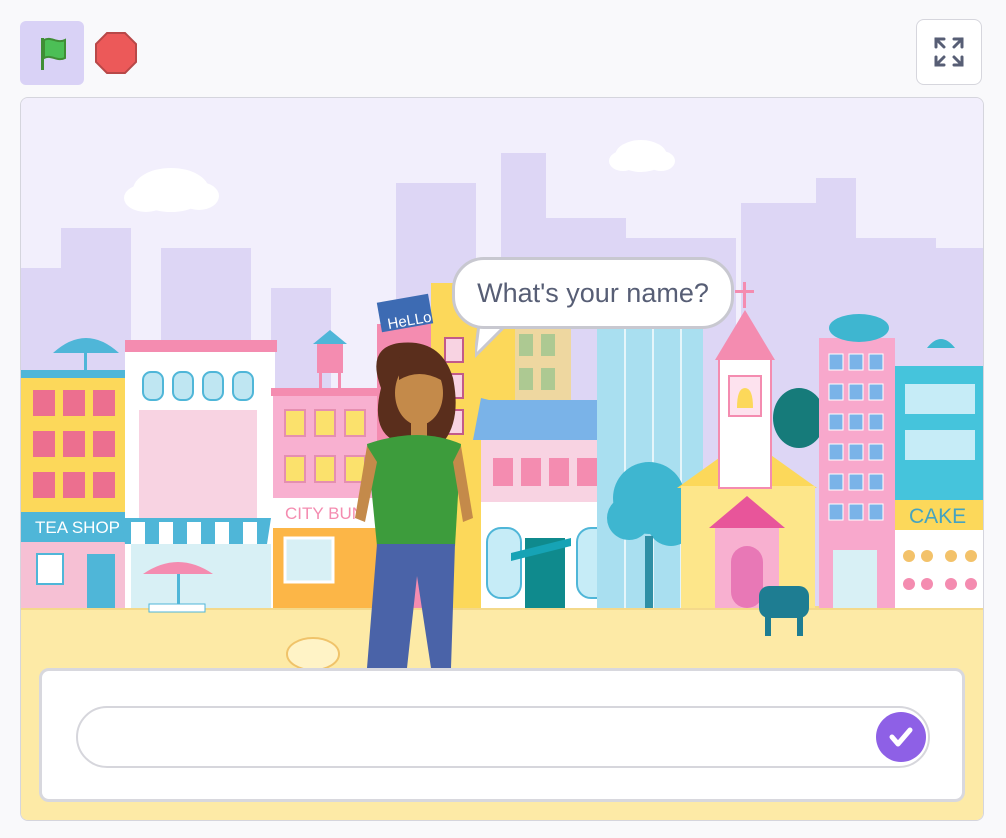  I want to click on answer-input, so click(503, 737).